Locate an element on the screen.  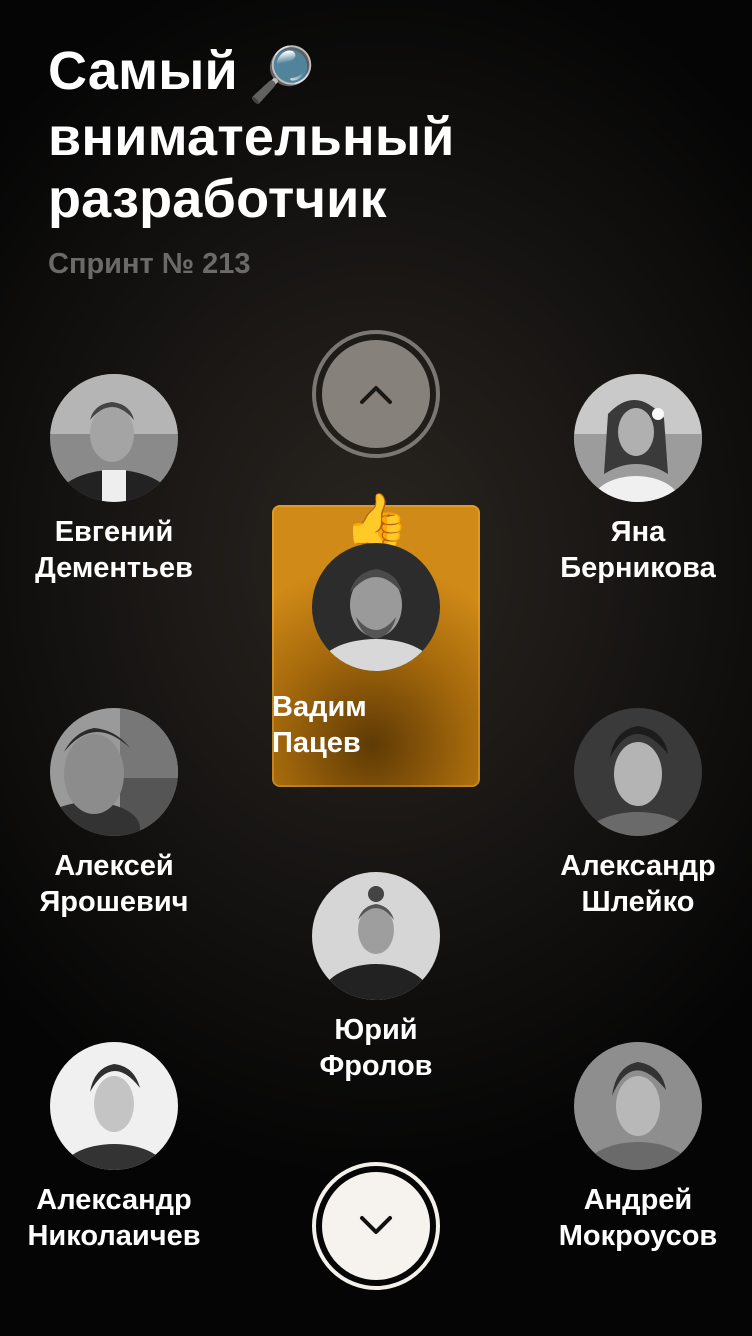
scroll-up-button-face is located at coordinates (376, 394).